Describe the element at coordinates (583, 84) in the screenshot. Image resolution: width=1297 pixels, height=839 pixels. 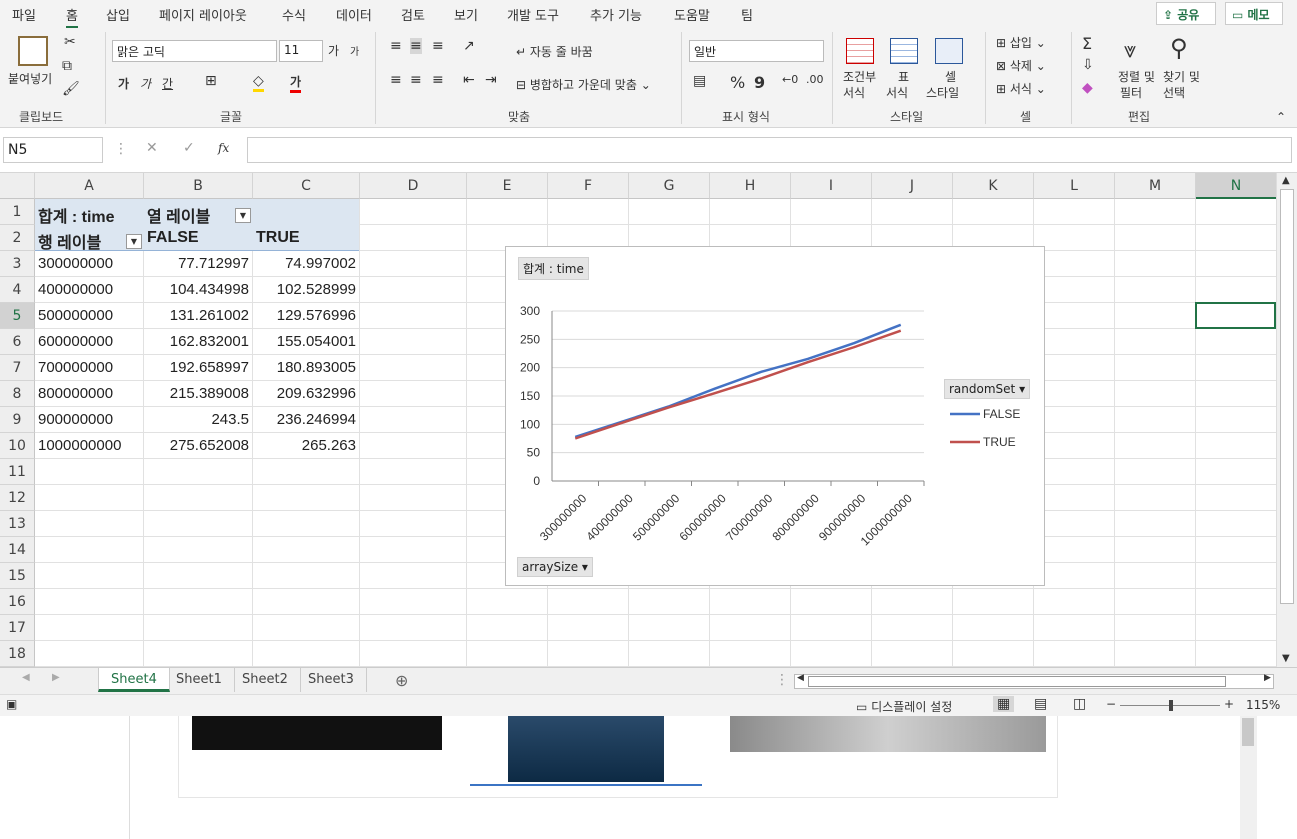
I see `merge-center-button: ⊟ 병합하고 가운데 맞춤 ⌄` at that location.